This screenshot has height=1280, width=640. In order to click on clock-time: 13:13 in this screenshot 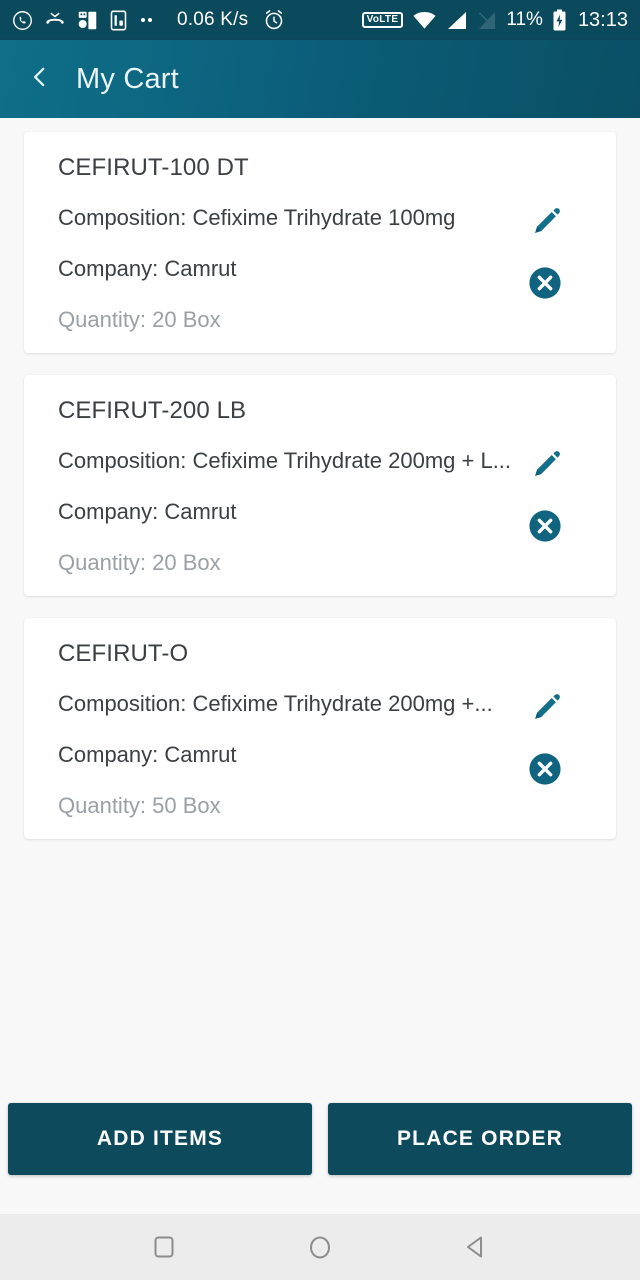, I will do `click(602, 19)`.